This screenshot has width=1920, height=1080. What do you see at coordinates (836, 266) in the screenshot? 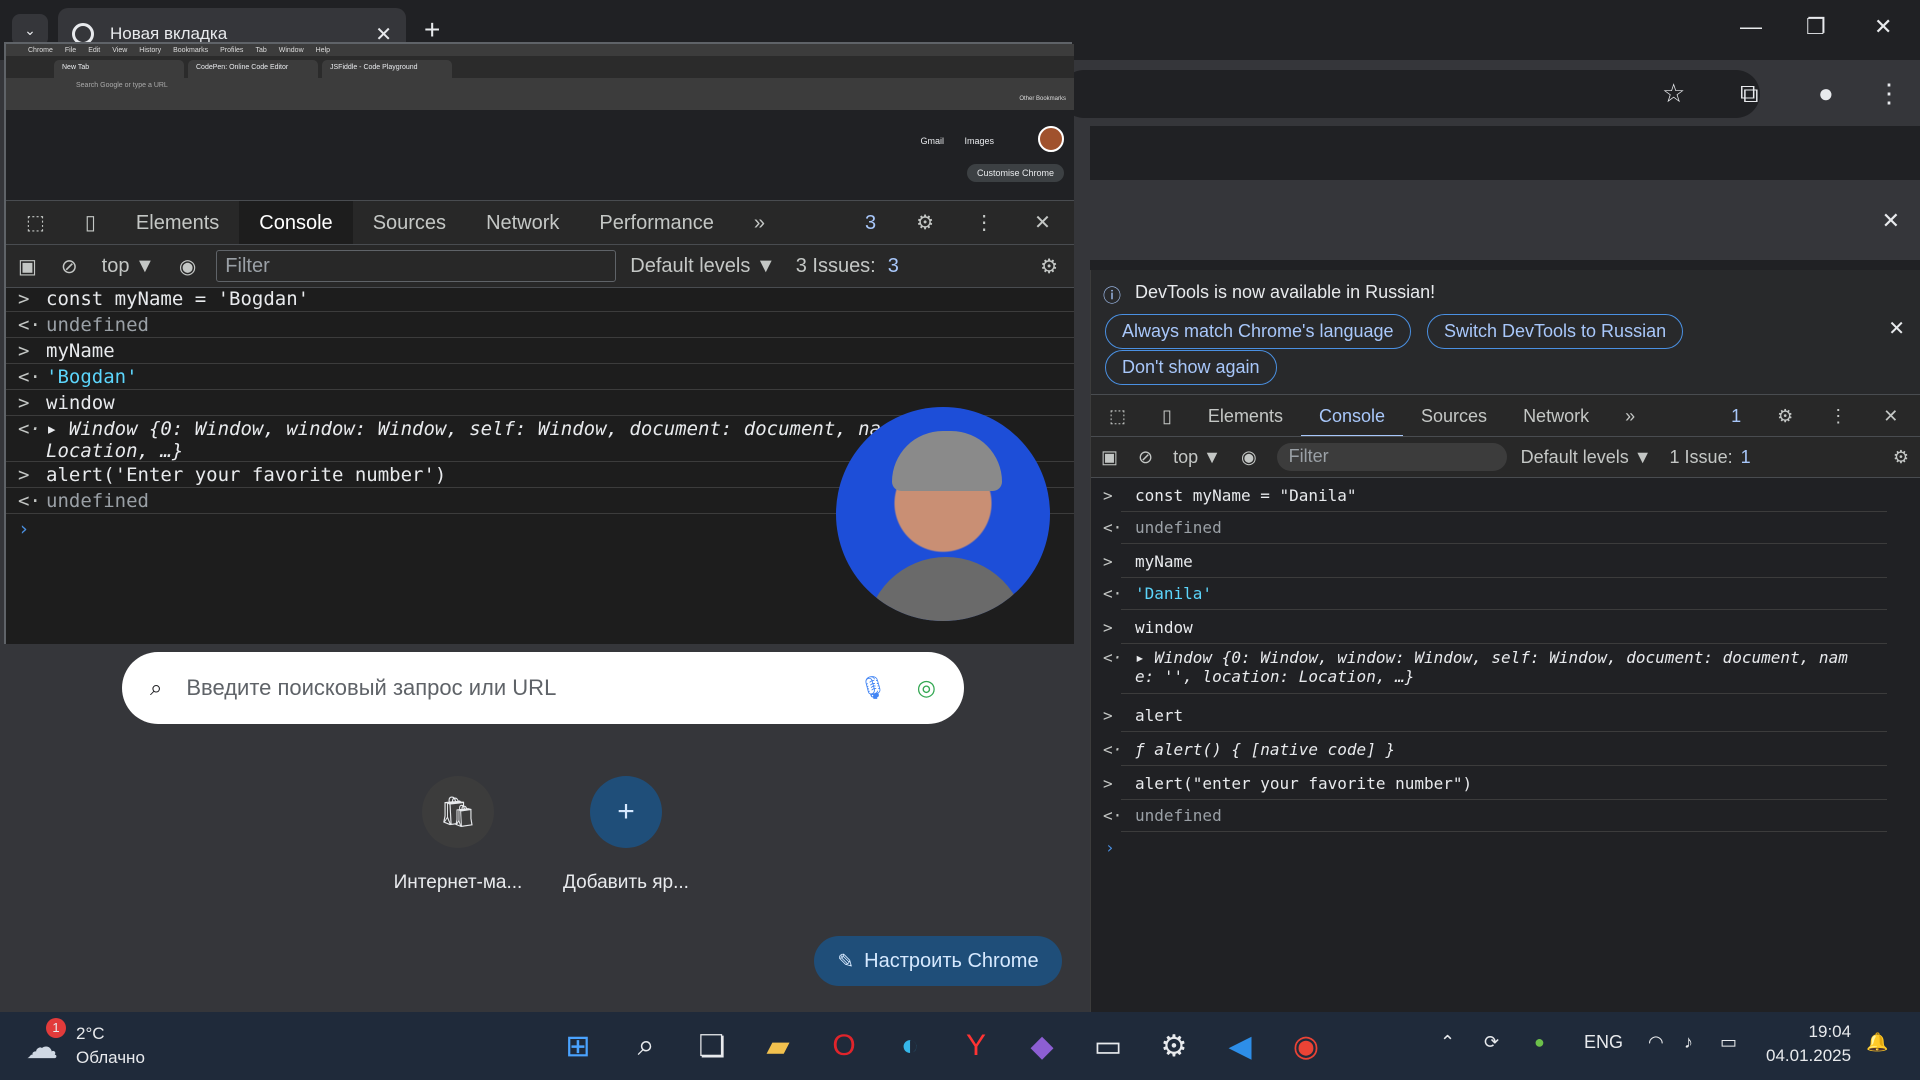
I see `issues-label: 3 Issues:` at bounding box center [836, 266].